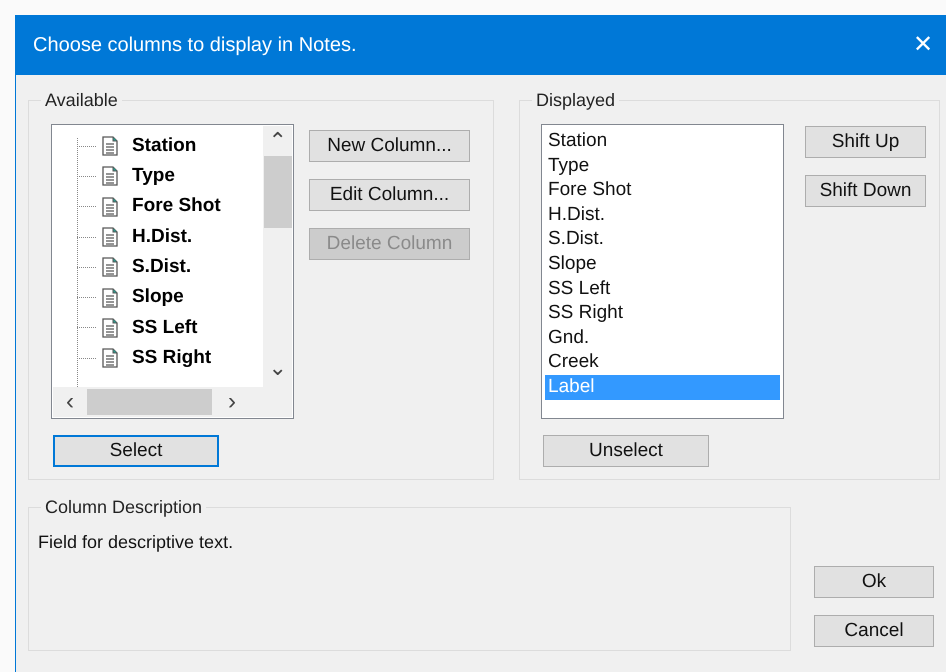  What do you see at coordinates (626, 451) in the screenshot?
I see `unselect-button: Unselect` at bounding box center [626, 451].